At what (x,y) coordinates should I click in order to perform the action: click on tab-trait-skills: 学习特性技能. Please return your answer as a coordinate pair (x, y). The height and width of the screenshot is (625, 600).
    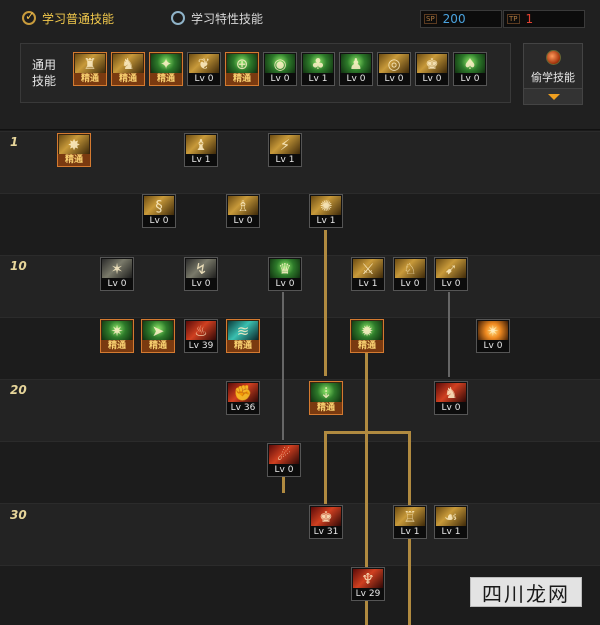
    Looking at the image, I should click on (217, 18).